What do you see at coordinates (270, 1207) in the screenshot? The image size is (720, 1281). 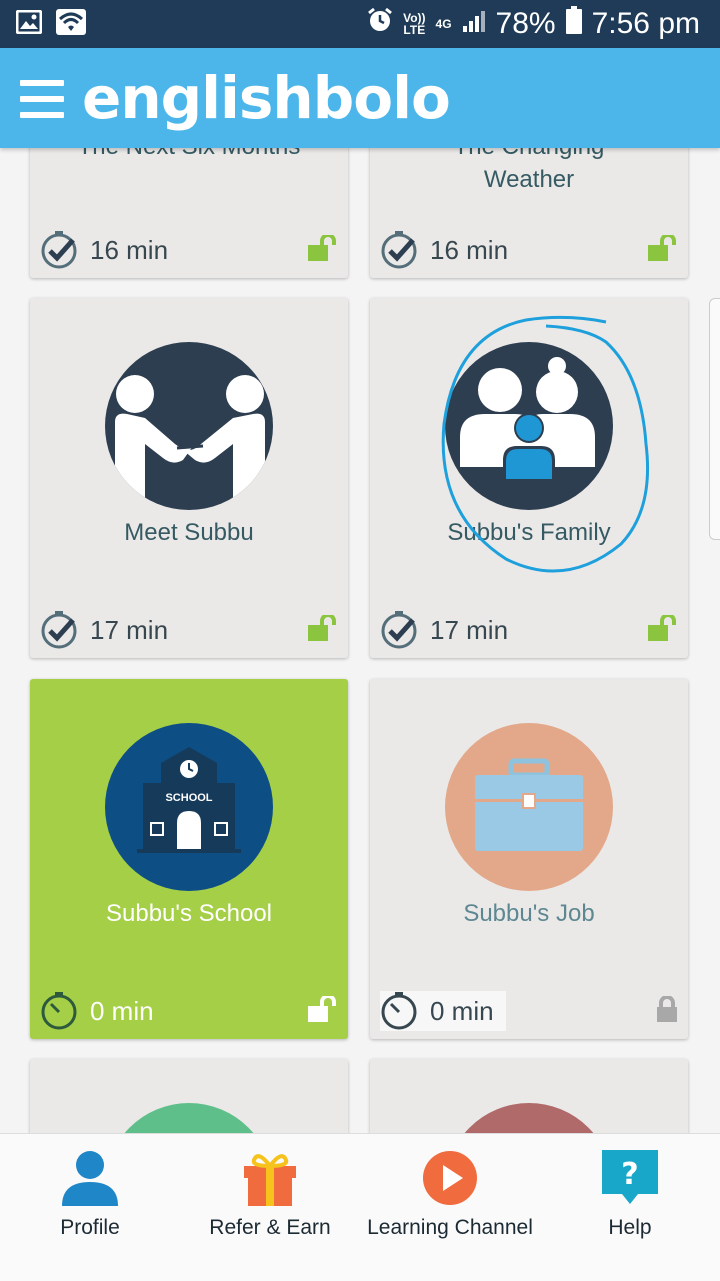 I see `nav-refer-earn: Refer & Earn` at bounding box center [270, 1207].